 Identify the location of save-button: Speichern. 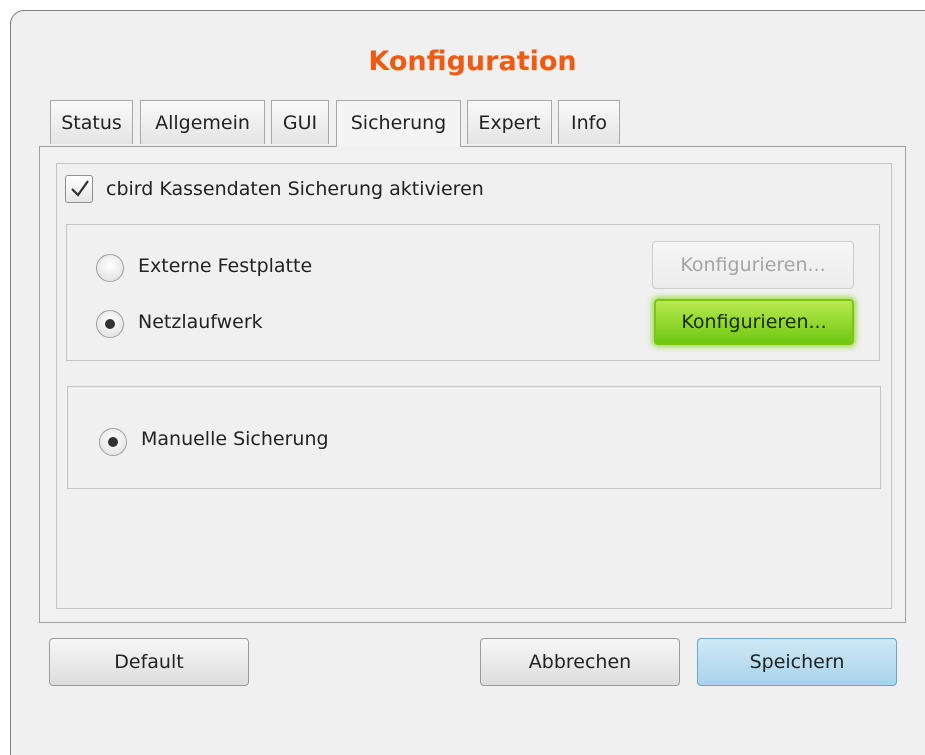
(797, 662).